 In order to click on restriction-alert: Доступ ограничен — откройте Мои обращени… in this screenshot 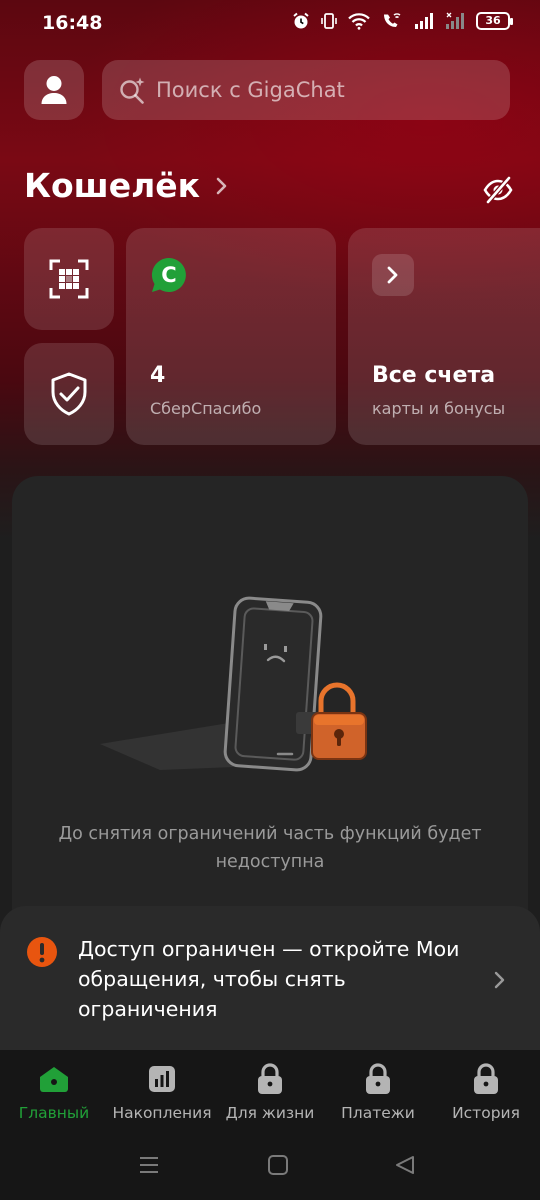, I will do `click(270, 981)`.